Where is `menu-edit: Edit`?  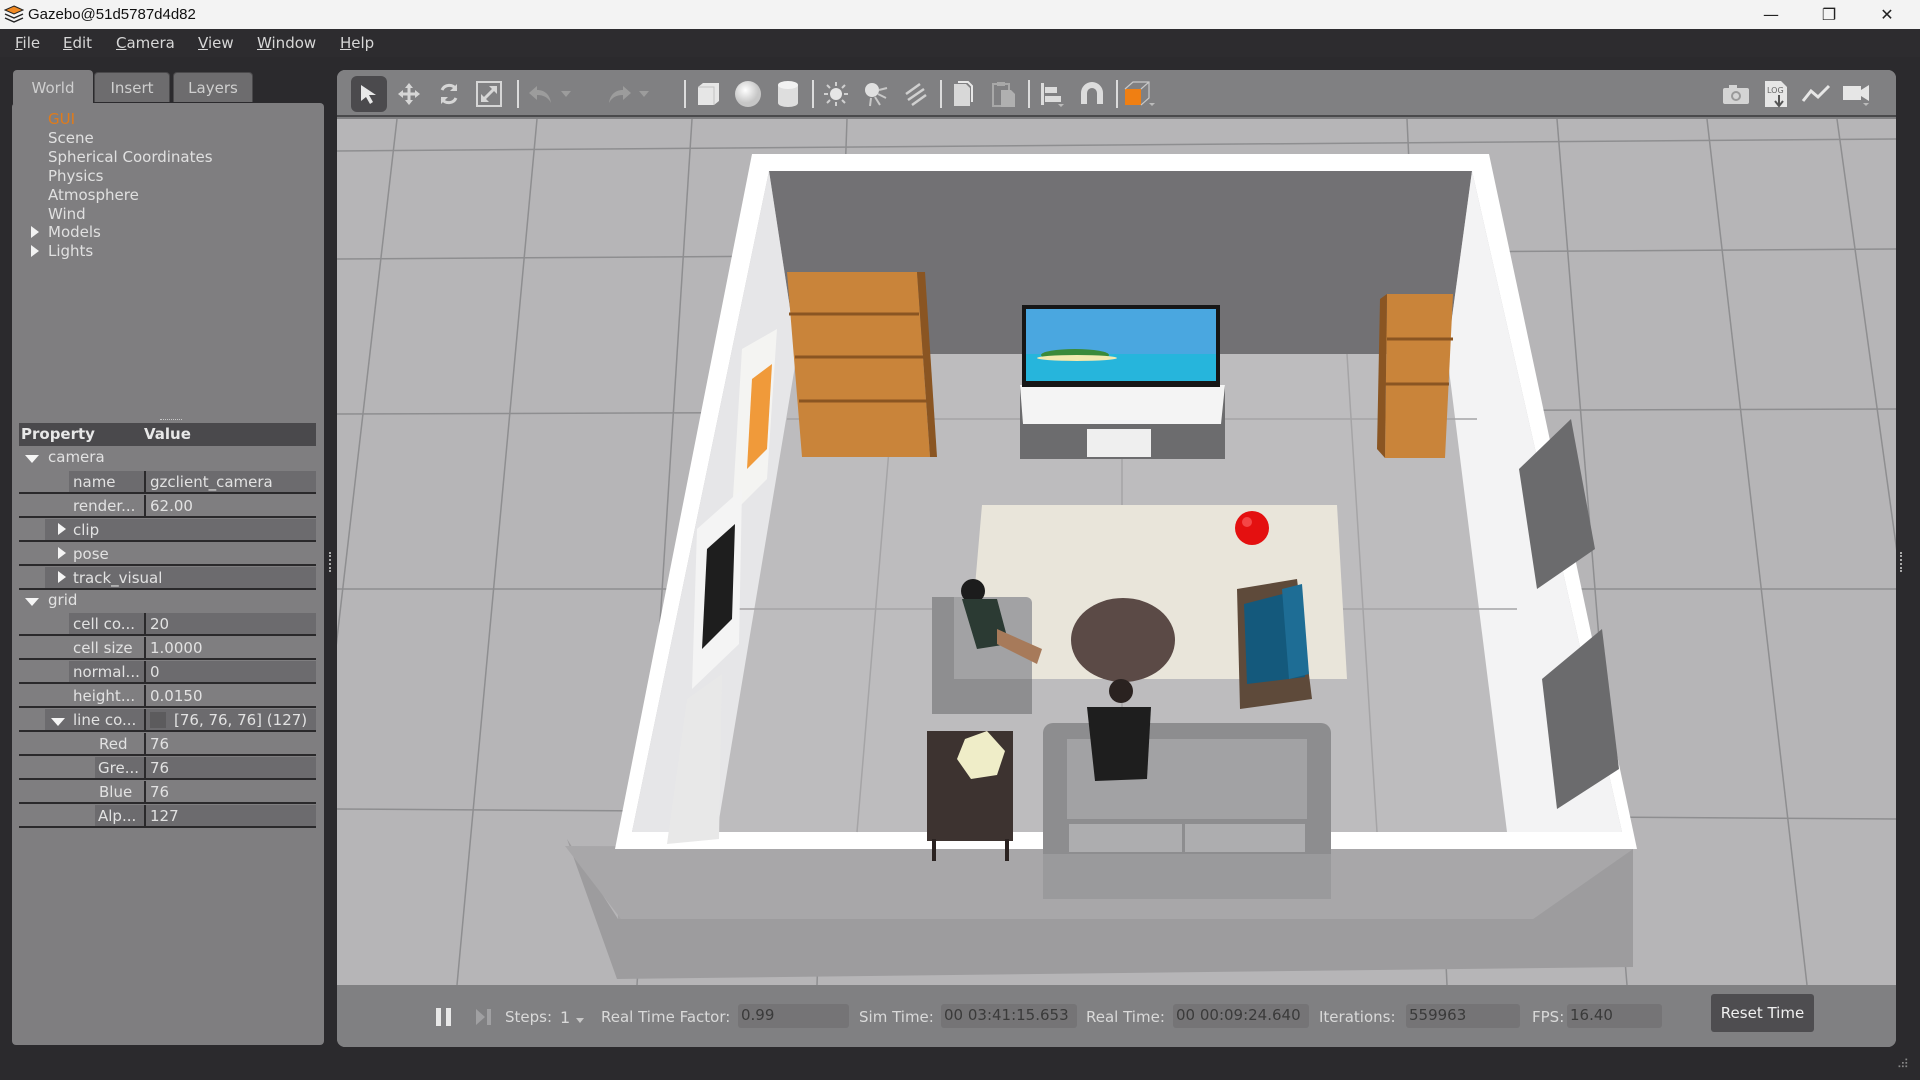
menu-edit: Edit is located at coordinates (77, 43).